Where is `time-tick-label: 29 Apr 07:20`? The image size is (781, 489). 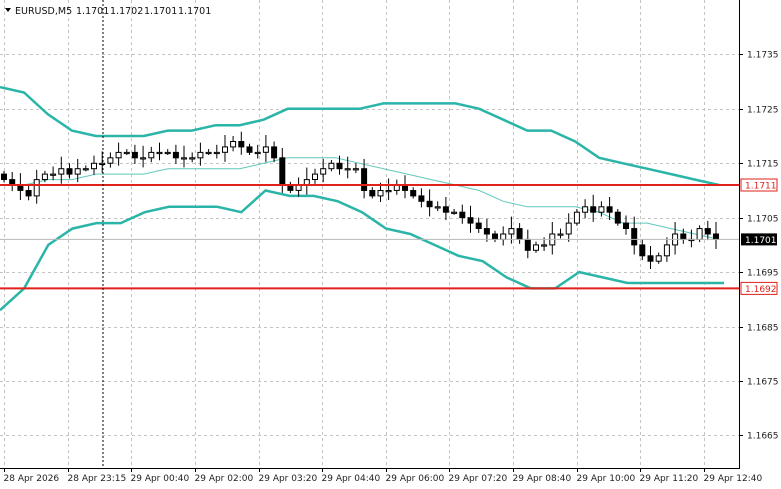
time-tick-label: 29 Apr 07:20 is located at coordinates (478, 479).